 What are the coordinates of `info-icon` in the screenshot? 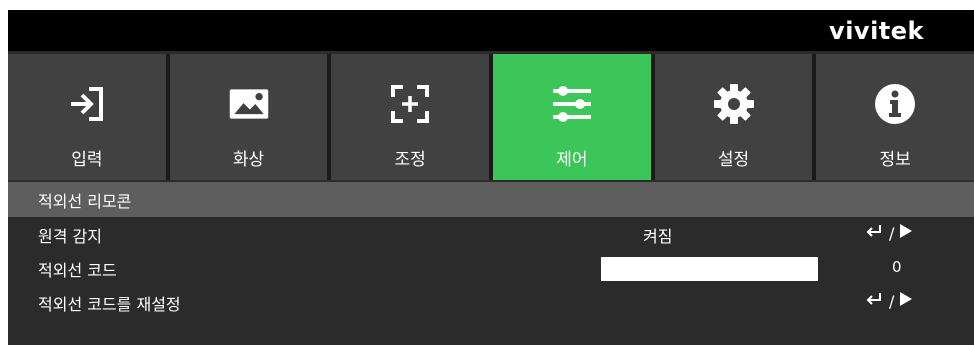 It's located at (895, 104).